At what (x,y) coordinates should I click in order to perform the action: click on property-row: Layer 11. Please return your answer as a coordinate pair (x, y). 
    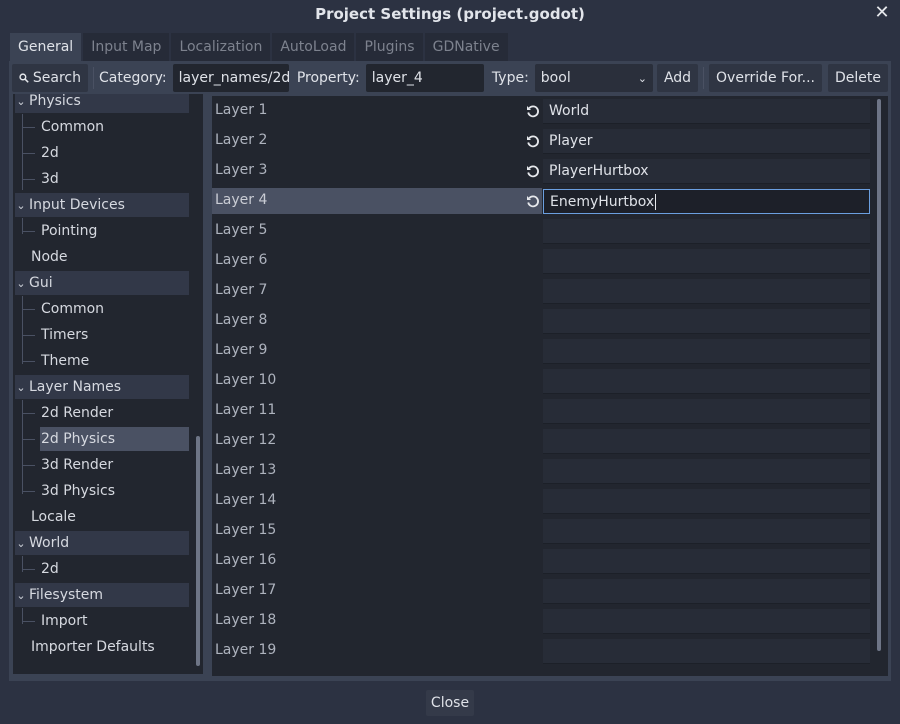
    Looking at the image, I should click on (542, 411).